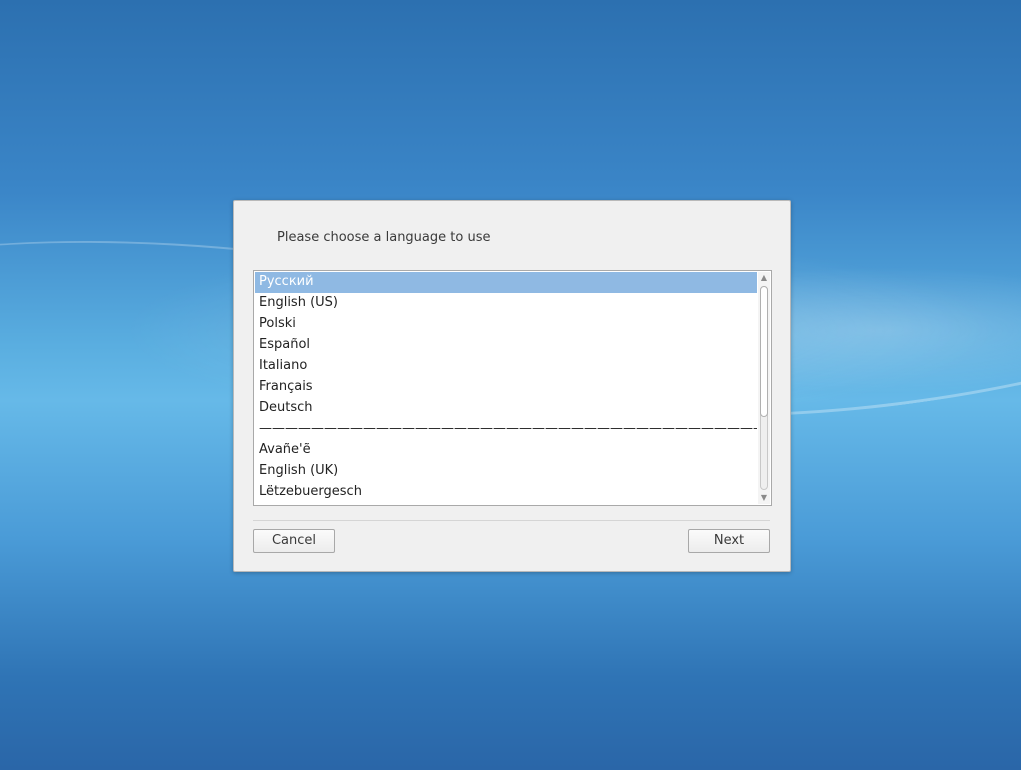 The image size is (1021, 770). I want to click on scroll-thumb, so click(764, 351).